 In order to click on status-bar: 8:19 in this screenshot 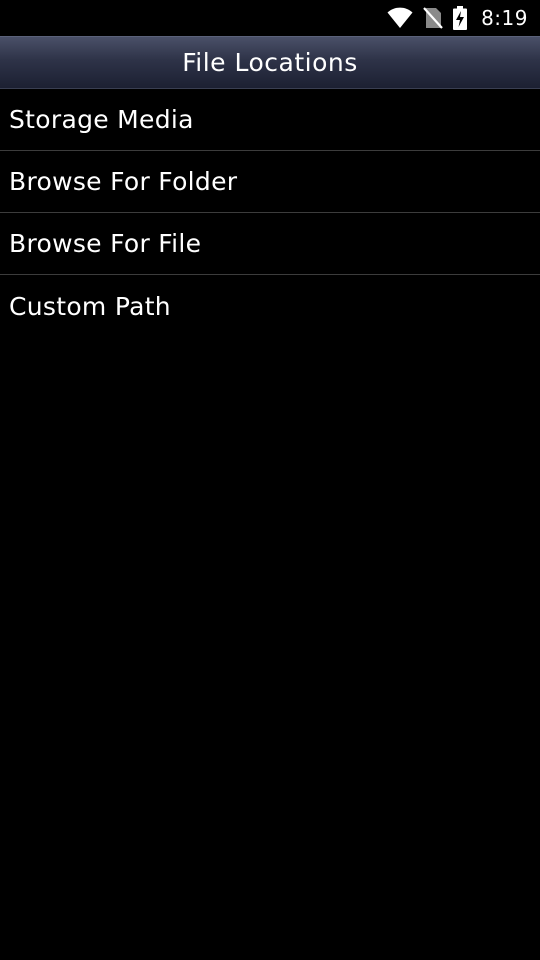, I will do `click(270, 18)`.